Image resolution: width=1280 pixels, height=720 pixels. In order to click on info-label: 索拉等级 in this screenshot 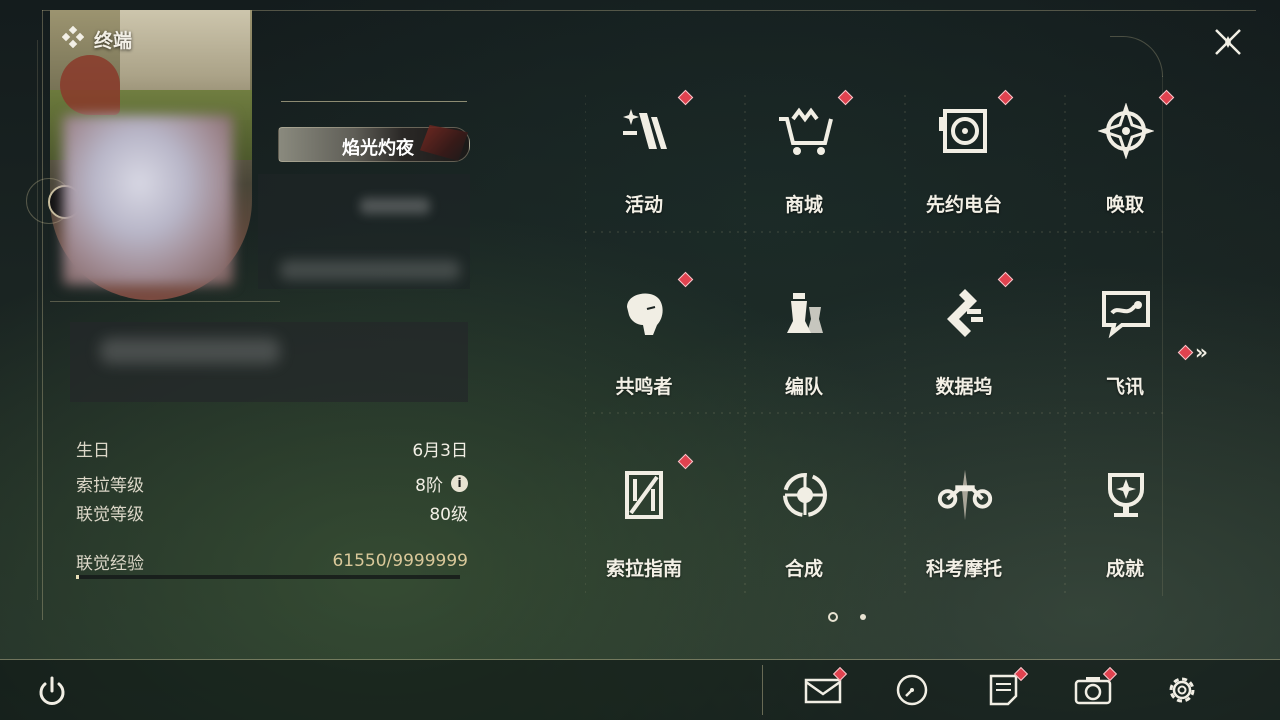, I will do `click(110, 485)`.